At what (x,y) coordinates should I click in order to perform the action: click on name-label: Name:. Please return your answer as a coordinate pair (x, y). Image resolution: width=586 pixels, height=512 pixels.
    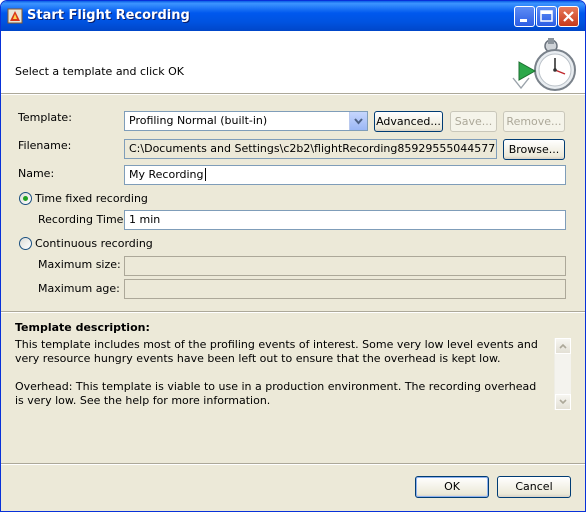
    Looking at the image, I should click on (36, 173).